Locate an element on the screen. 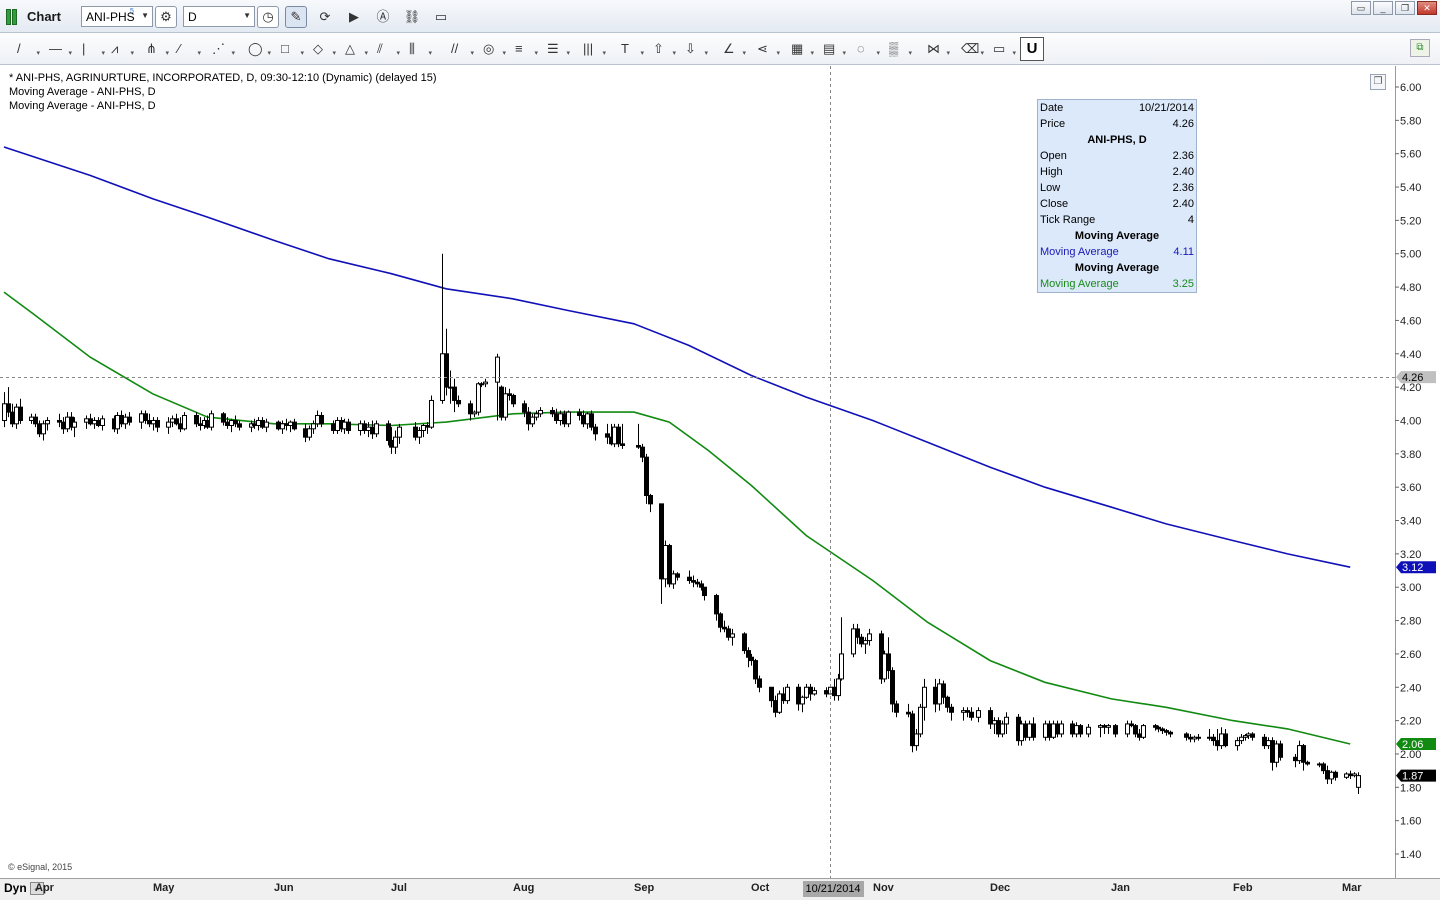  window-close-icon: ✕ is located at coordinates (1427, 8).